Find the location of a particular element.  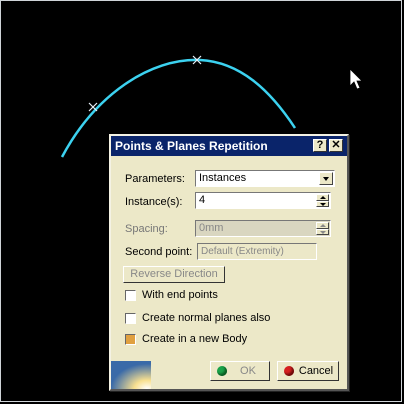

spacing-label: Spacing: is located at coordinates (146, 229).